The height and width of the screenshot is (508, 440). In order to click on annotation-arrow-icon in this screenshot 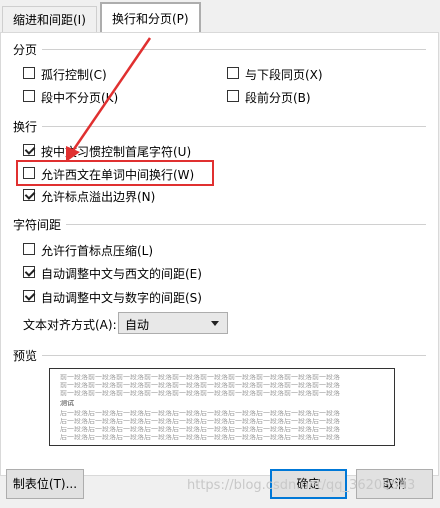, I will do `click(109, 99)`.